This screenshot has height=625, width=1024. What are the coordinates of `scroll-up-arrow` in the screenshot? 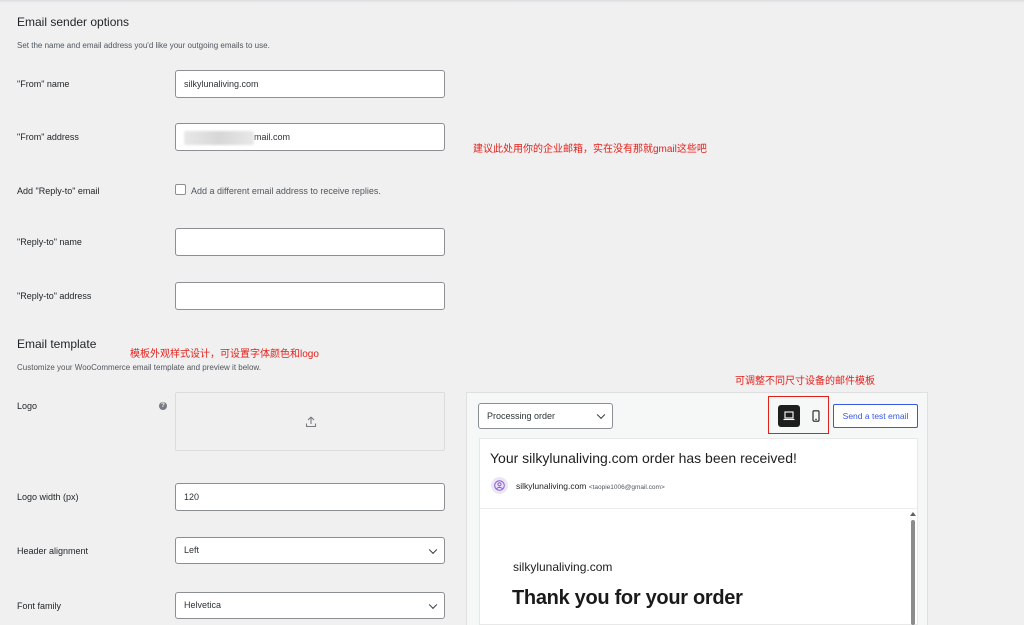 It's located at (913, 514).